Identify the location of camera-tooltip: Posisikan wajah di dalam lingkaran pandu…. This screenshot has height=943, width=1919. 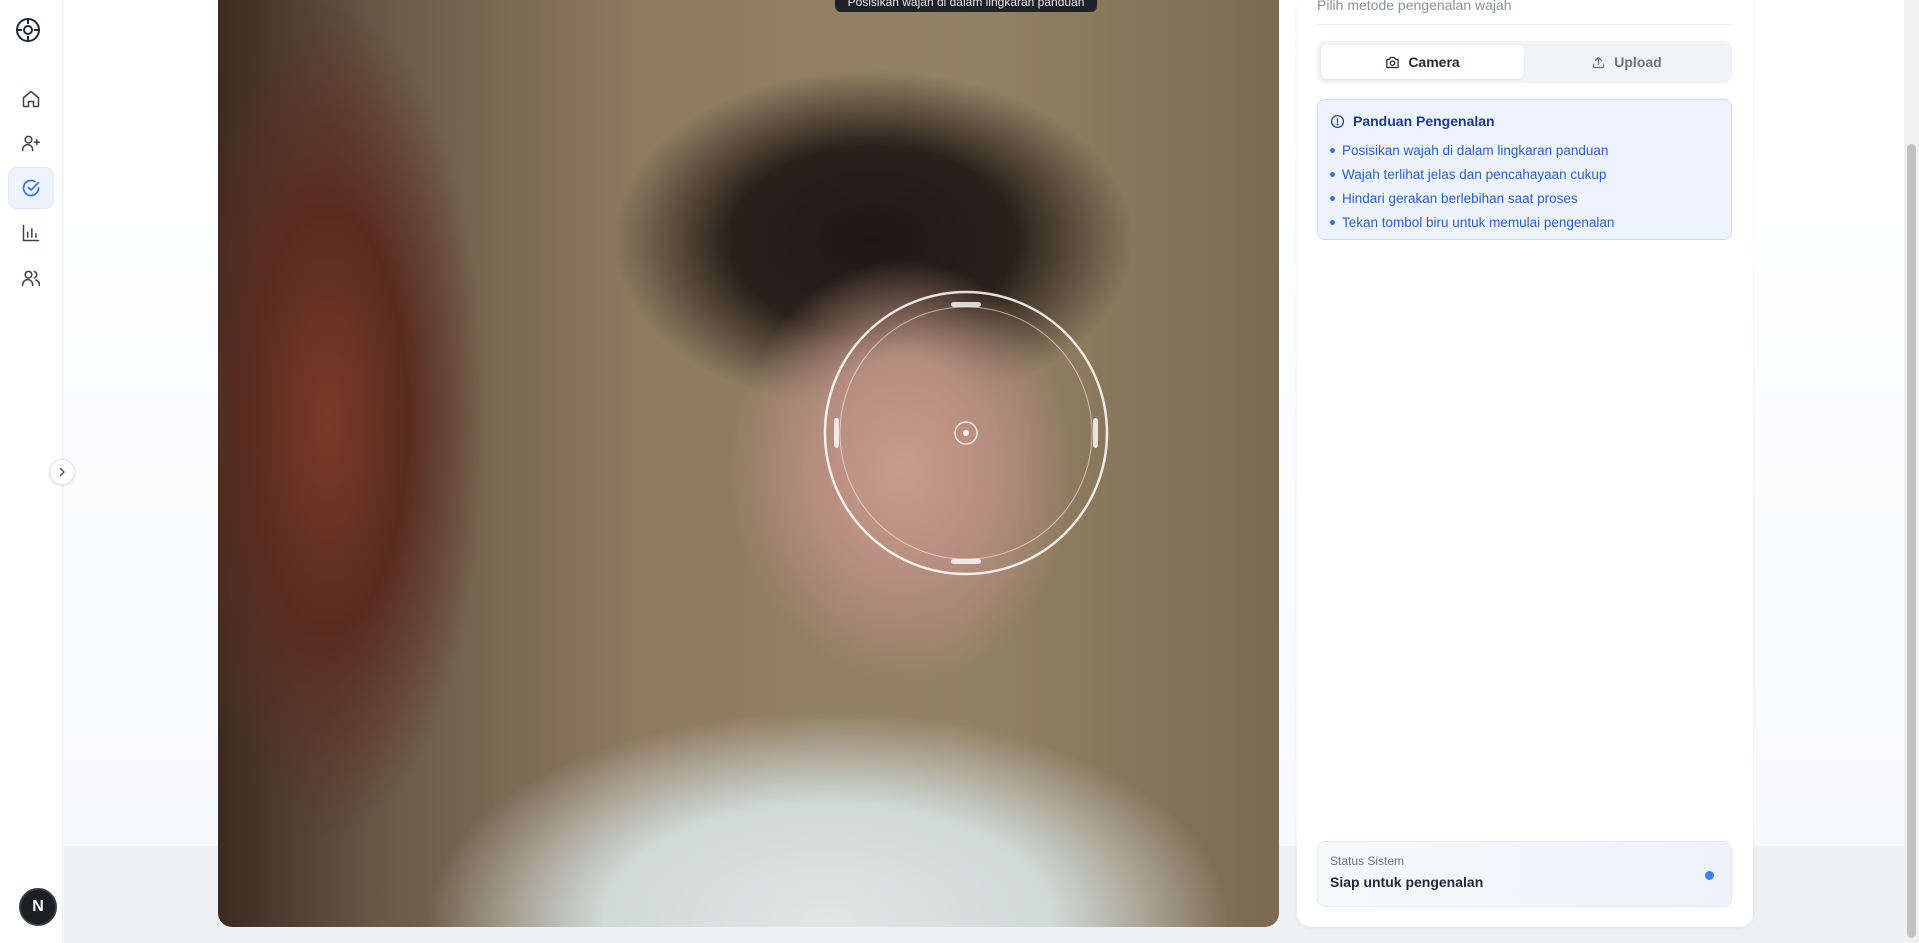
(966, 6).